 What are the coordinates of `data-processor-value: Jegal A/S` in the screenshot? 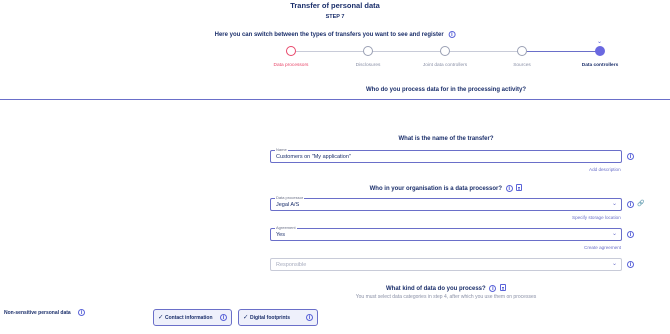 It's located at (288, 205).